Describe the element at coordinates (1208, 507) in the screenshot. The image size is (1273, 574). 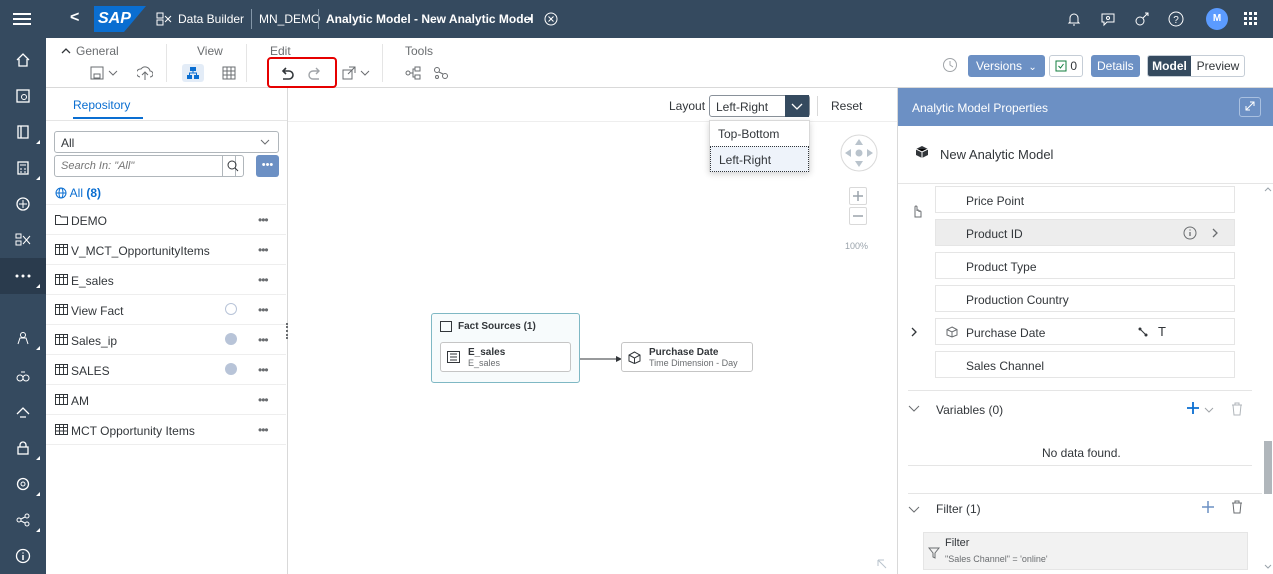
I see `add-filter-icon` at that location.